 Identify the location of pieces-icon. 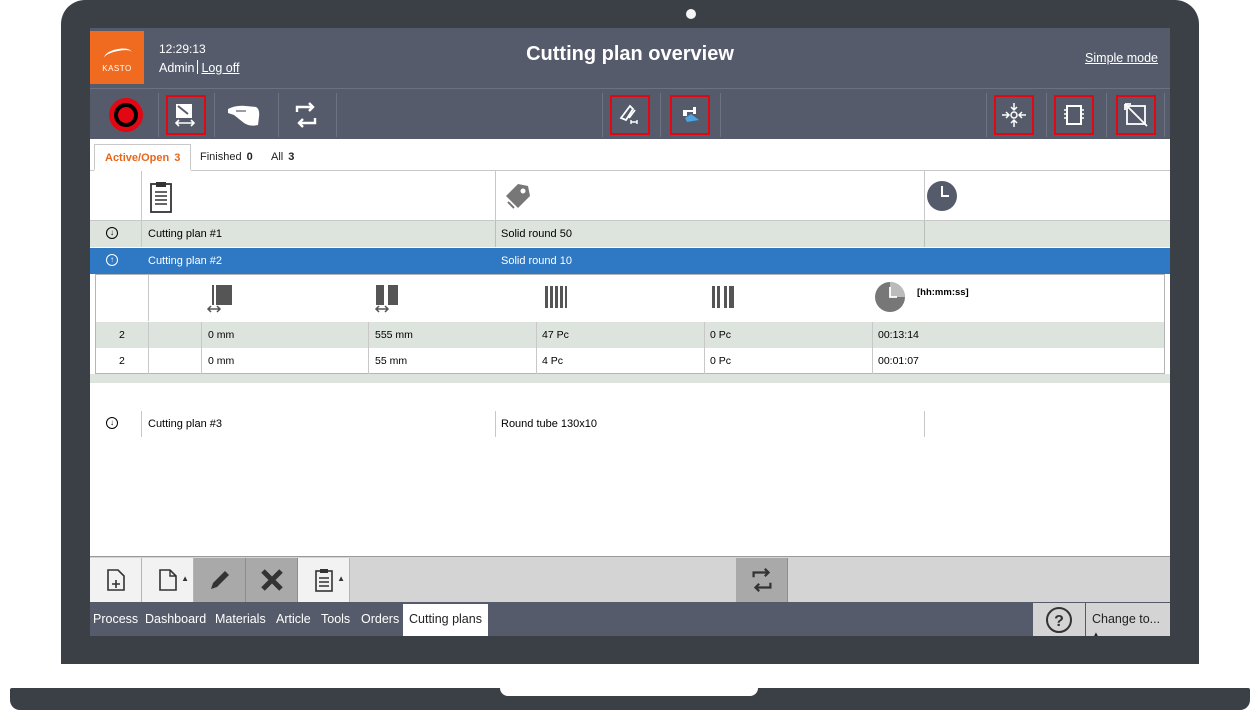
(556, 297).